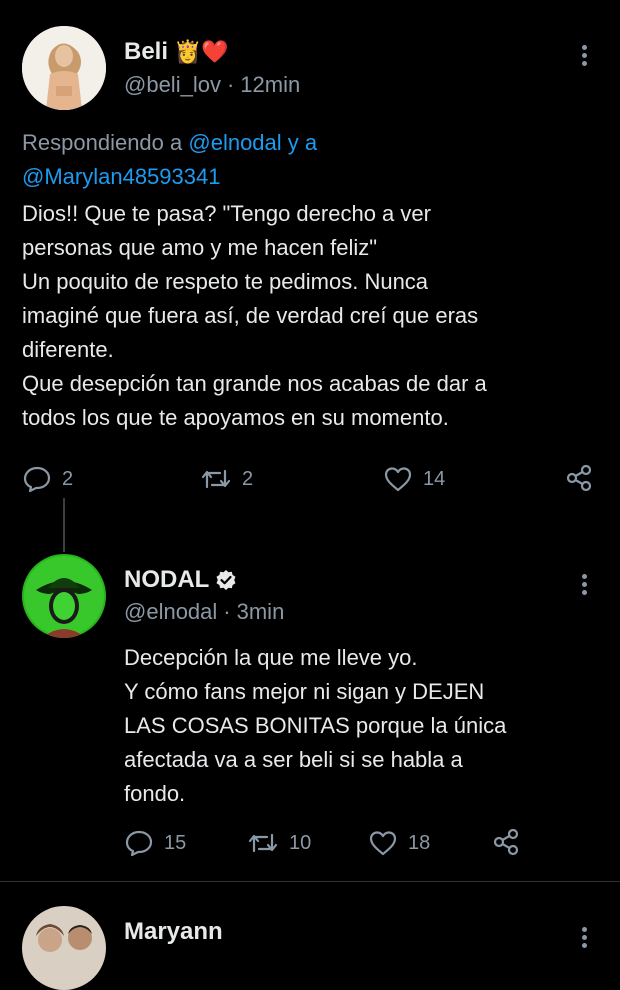 The height and width of the screenshot is (990, 620). I want to click on timestamp: 3min, so click(261, 612).